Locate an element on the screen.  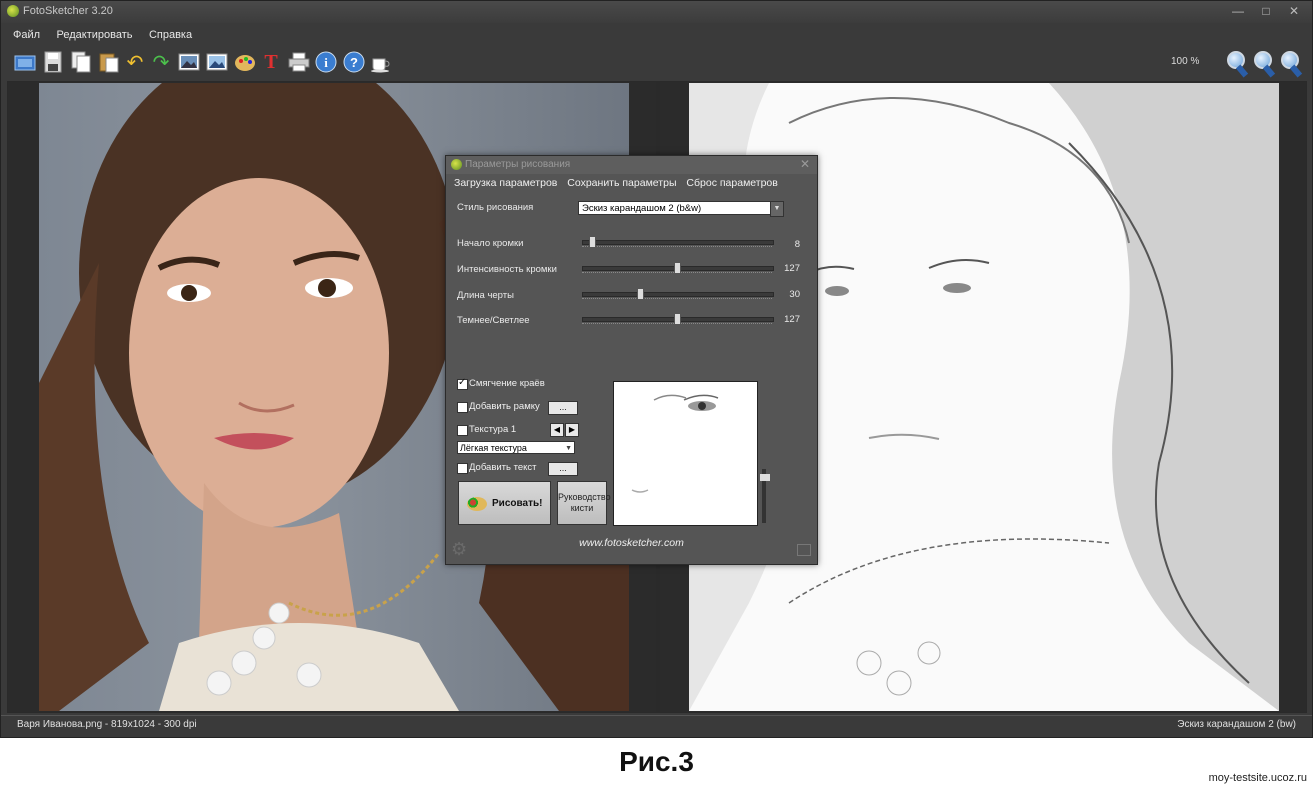
slider-value: 8 is located at coordinates (797, 244).